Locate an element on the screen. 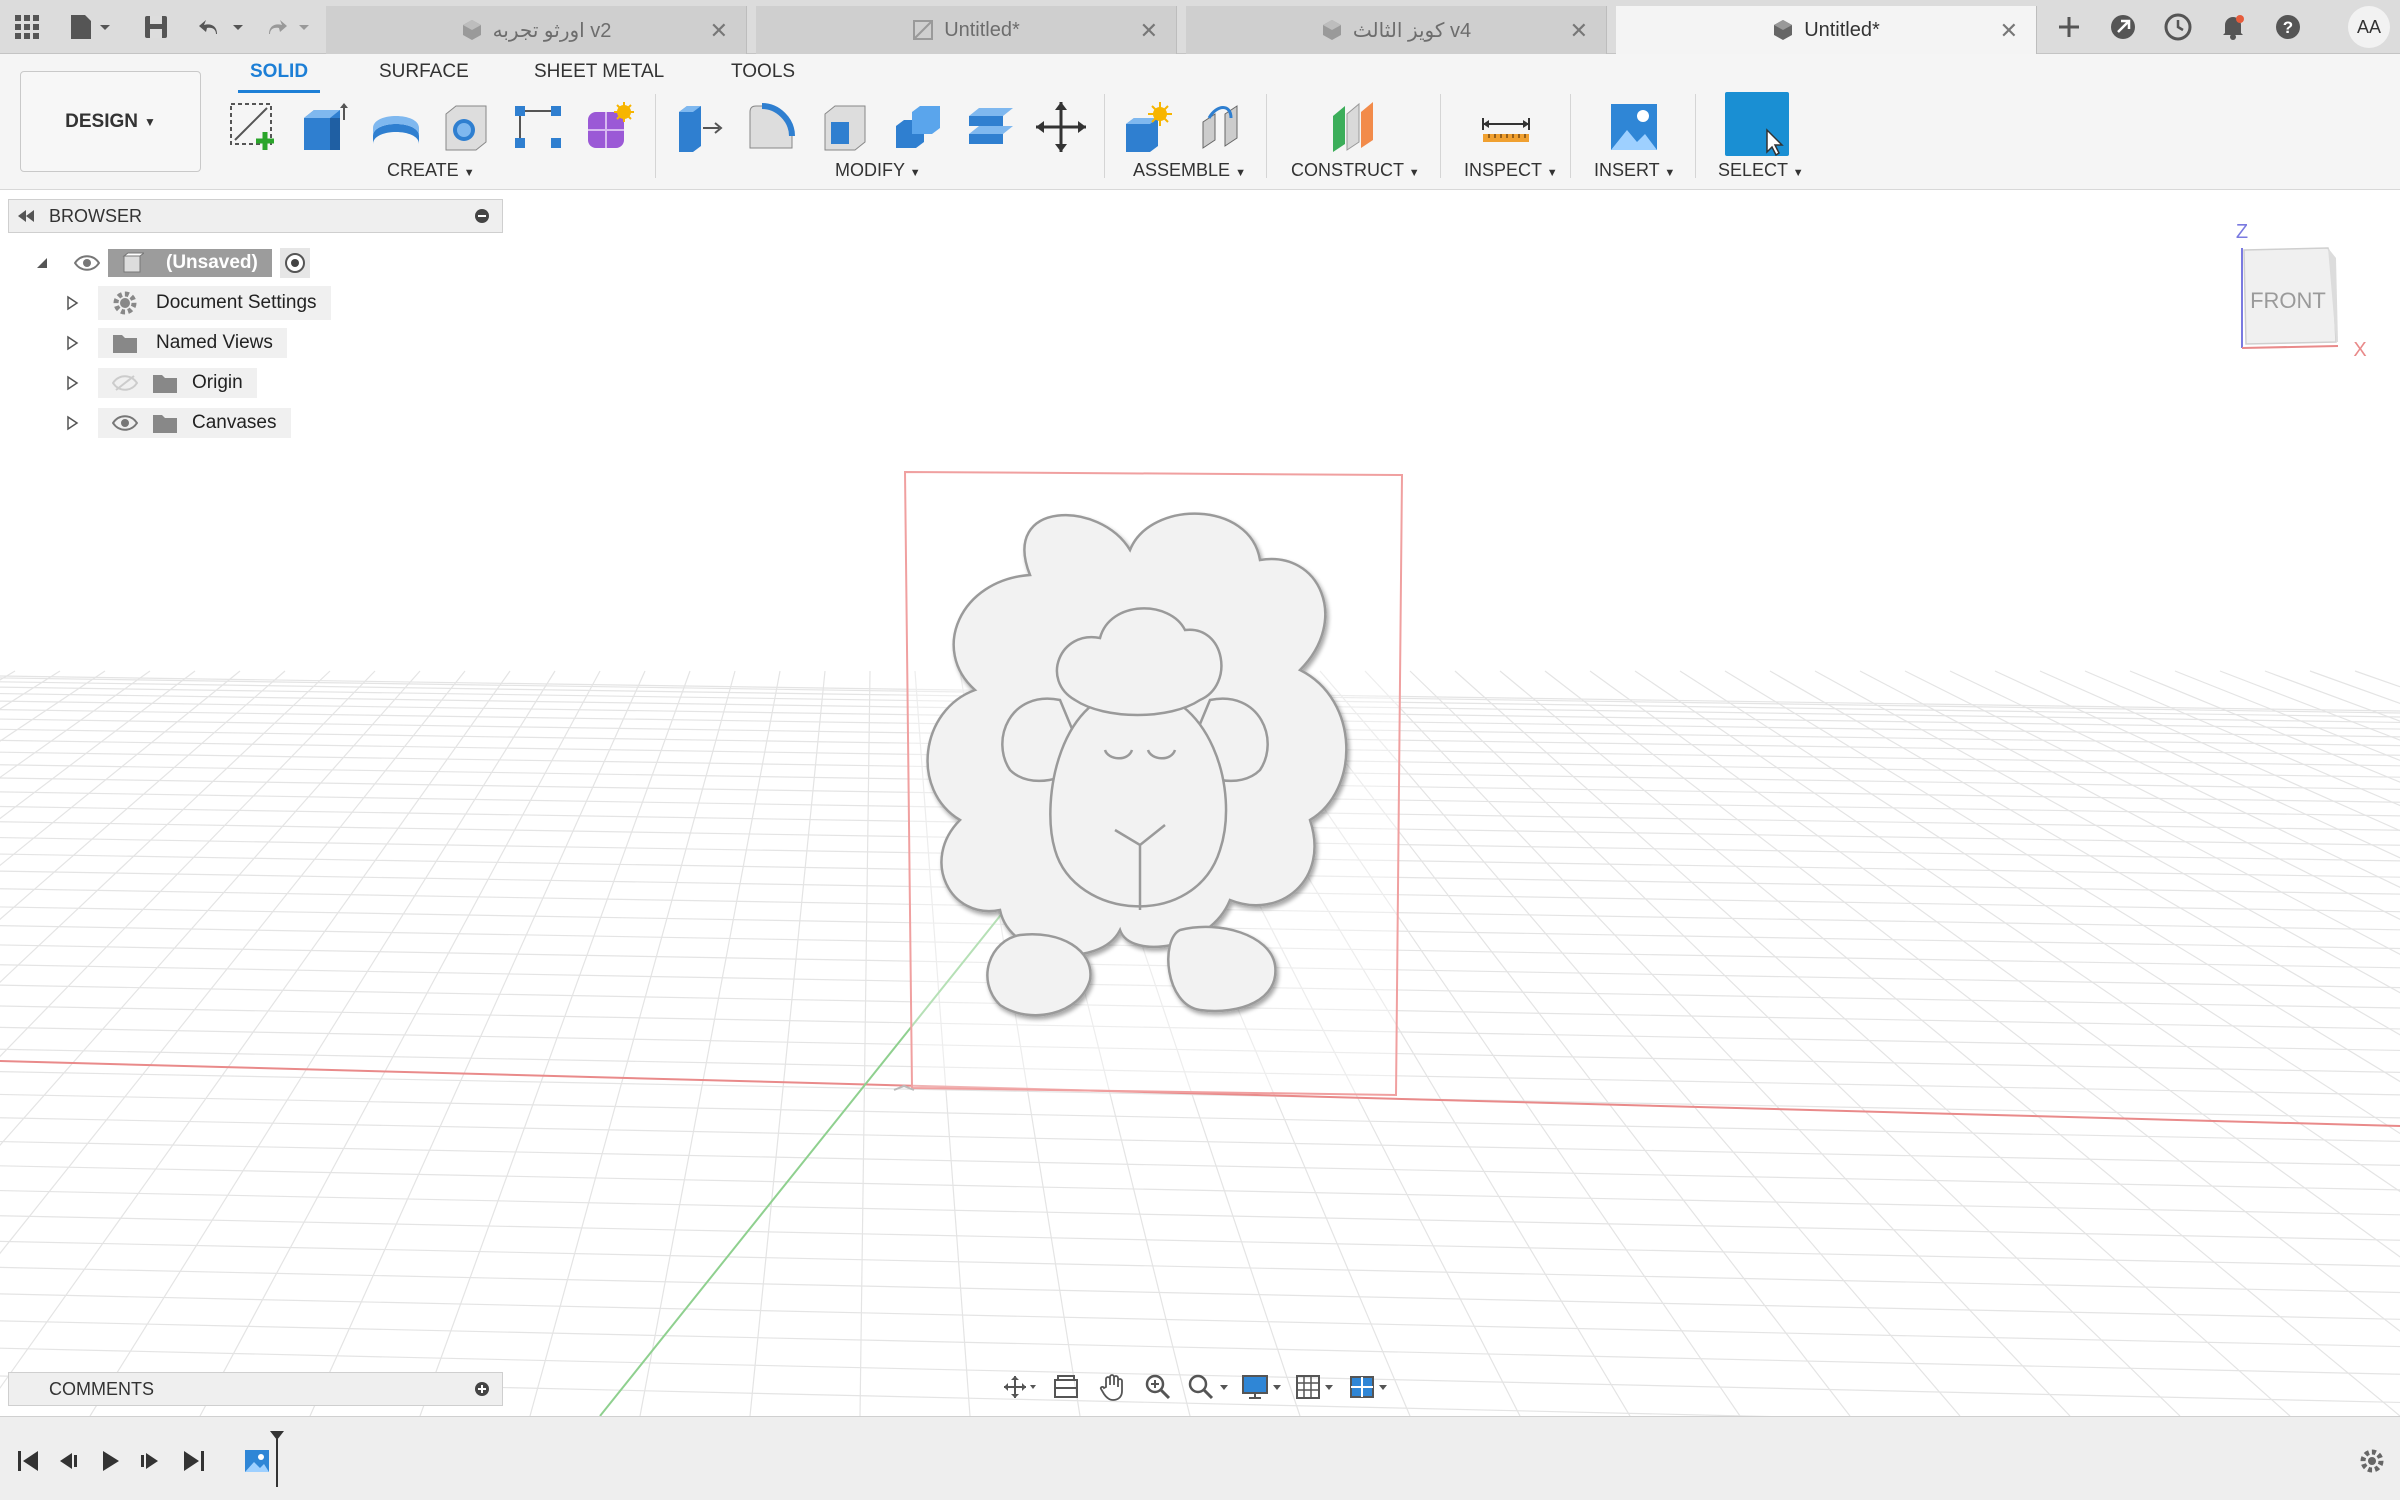 Image resolution: width=2400 pixels, height=1500 pixels. fillet-tool is located at coordinates (773, 127).